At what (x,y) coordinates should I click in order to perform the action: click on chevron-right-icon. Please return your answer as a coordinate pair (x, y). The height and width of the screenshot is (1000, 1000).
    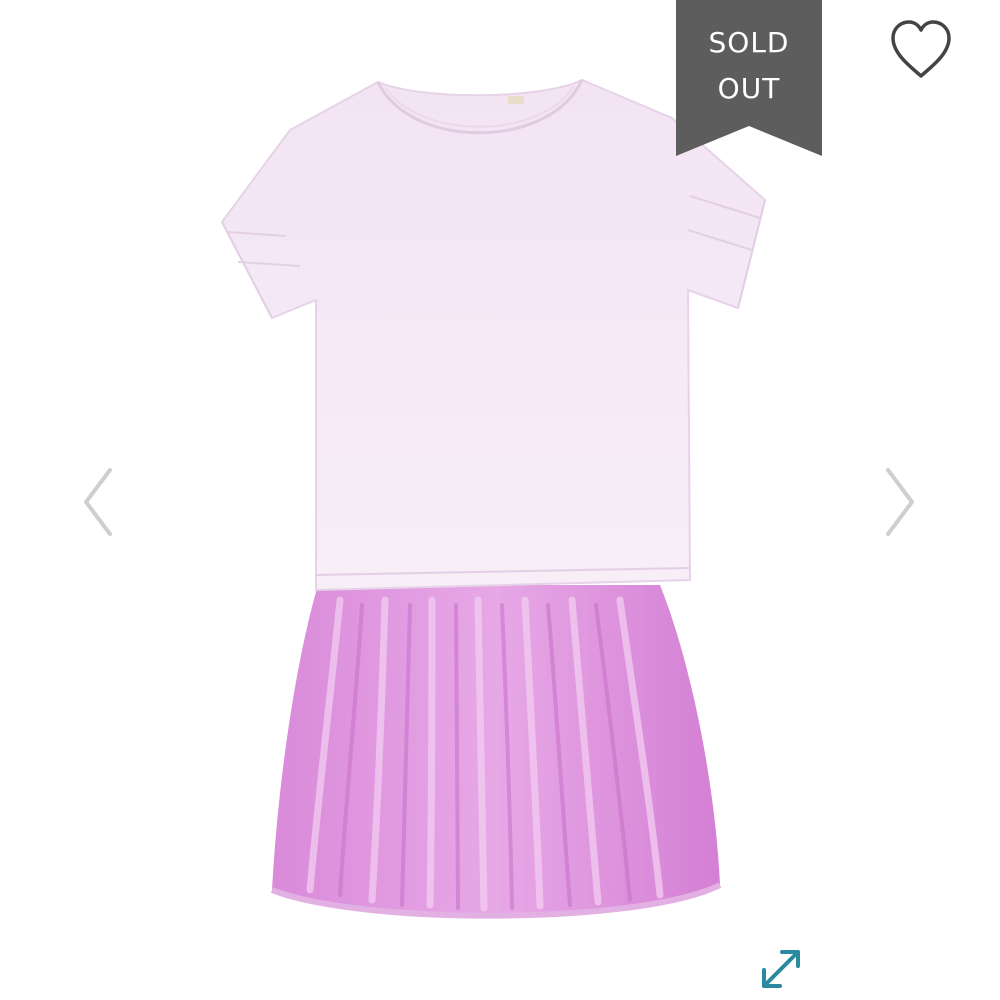
    Looking at the image, I should click on (900, 502).